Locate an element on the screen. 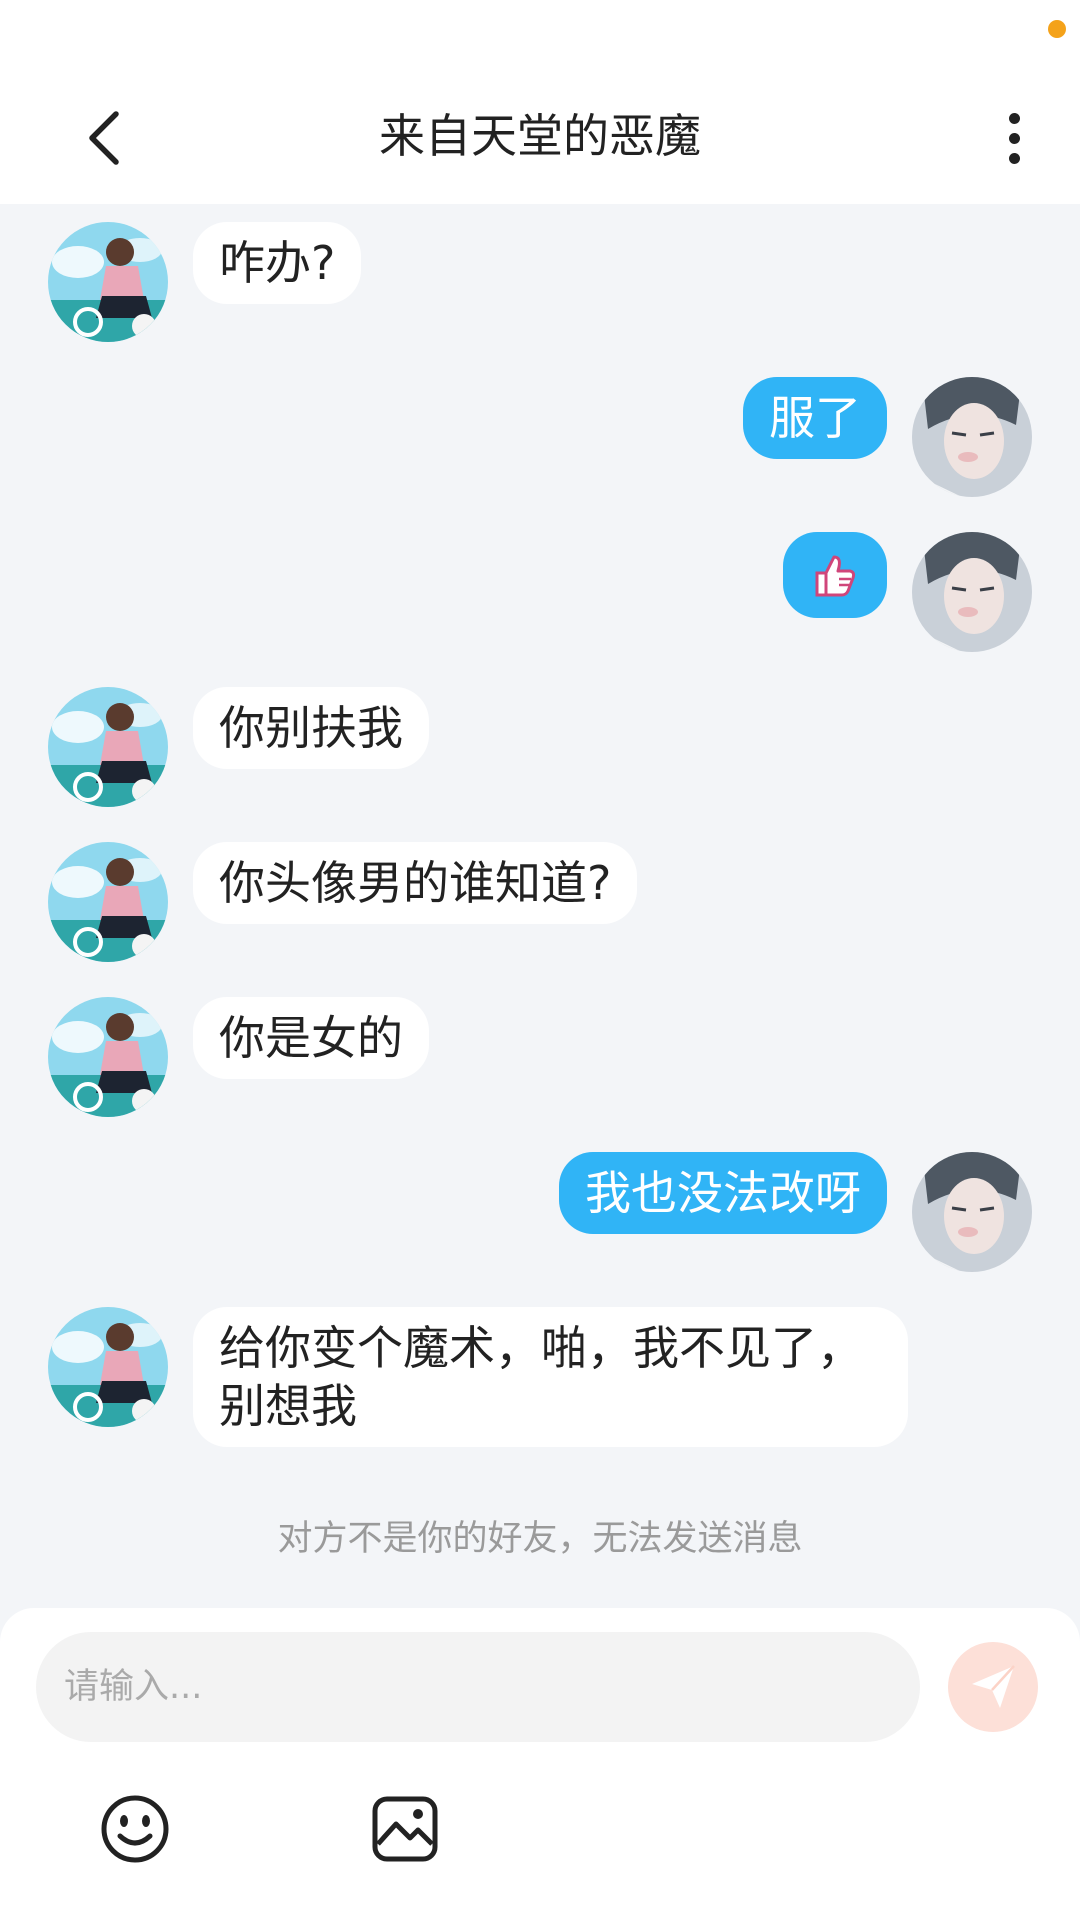 The width and height of the screenshot is (1080, 1920). more-options-button is located at coordinates (1014, 138).